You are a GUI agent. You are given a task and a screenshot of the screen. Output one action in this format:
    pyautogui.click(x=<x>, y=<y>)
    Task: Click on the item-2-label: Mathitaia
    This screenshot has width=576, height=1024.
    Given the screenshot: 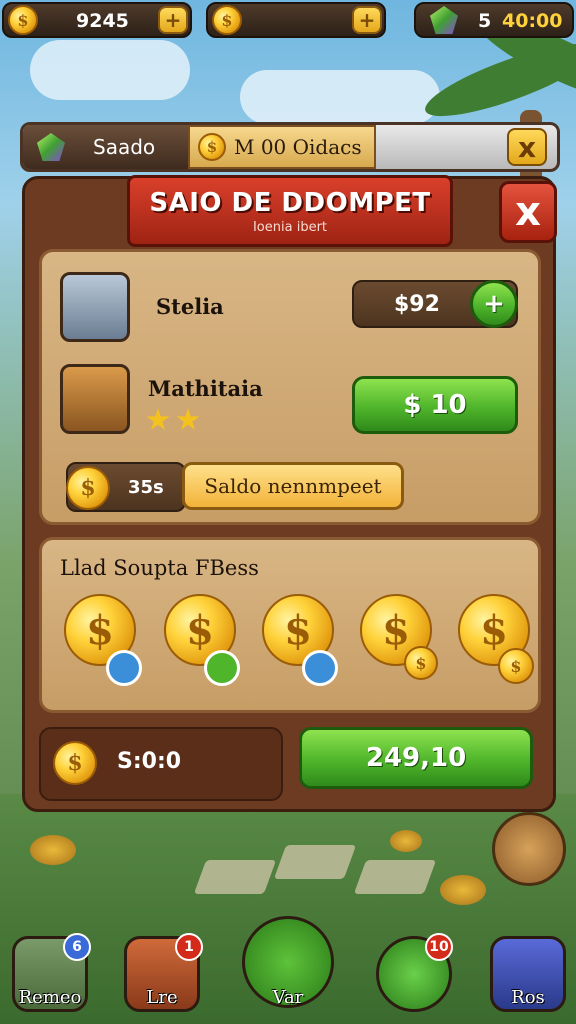 What is the action you would take?
    pyautogui.click(x=205, y=388)
    